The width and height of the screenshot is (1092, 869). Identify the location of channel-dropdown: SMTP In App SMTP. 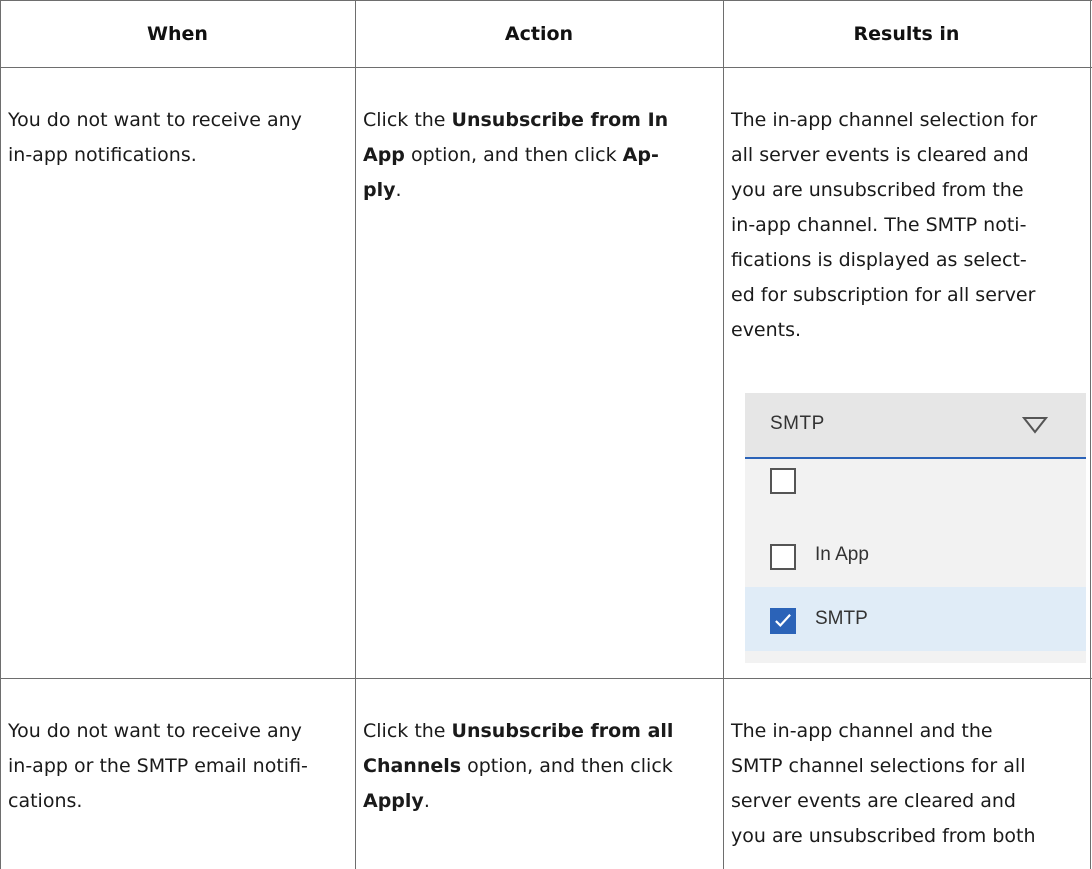
(915, 528).